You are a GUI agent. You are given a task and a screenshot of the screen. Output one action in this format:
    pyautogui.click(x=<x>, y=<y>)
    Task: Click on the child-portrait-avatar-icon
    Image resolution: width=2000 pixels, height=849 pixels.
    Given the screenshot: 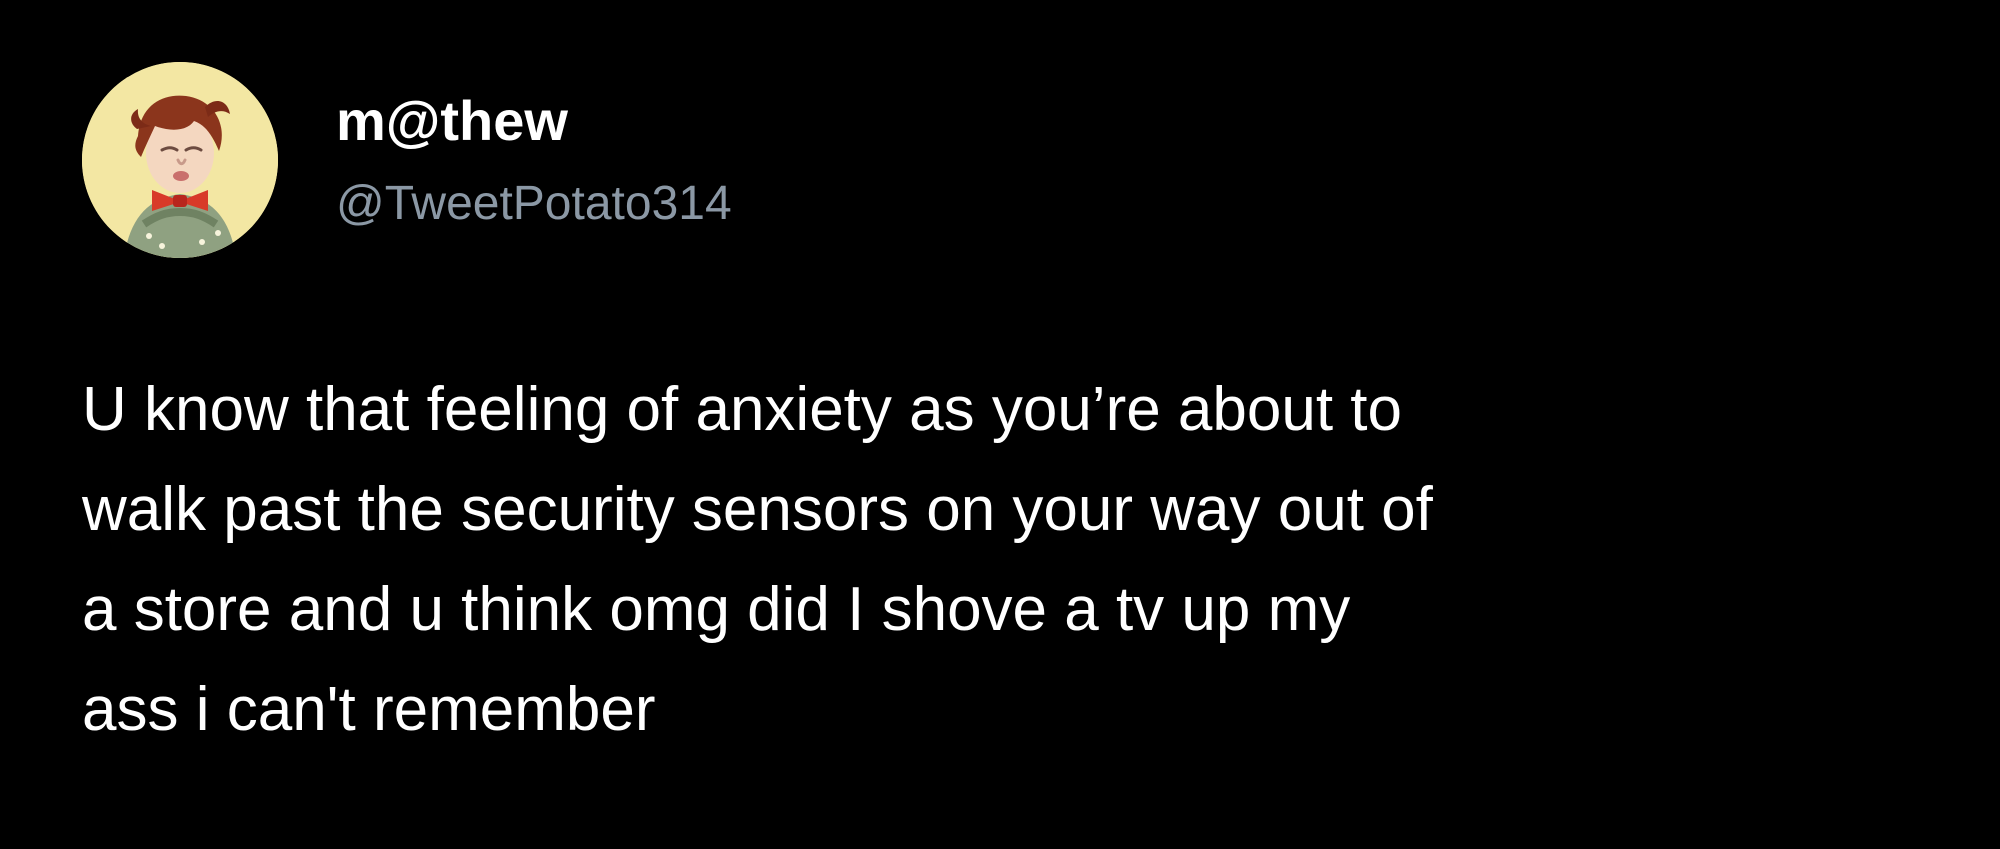 What is the action you would take?
    pyautogui.click(x=180, y=160)
    